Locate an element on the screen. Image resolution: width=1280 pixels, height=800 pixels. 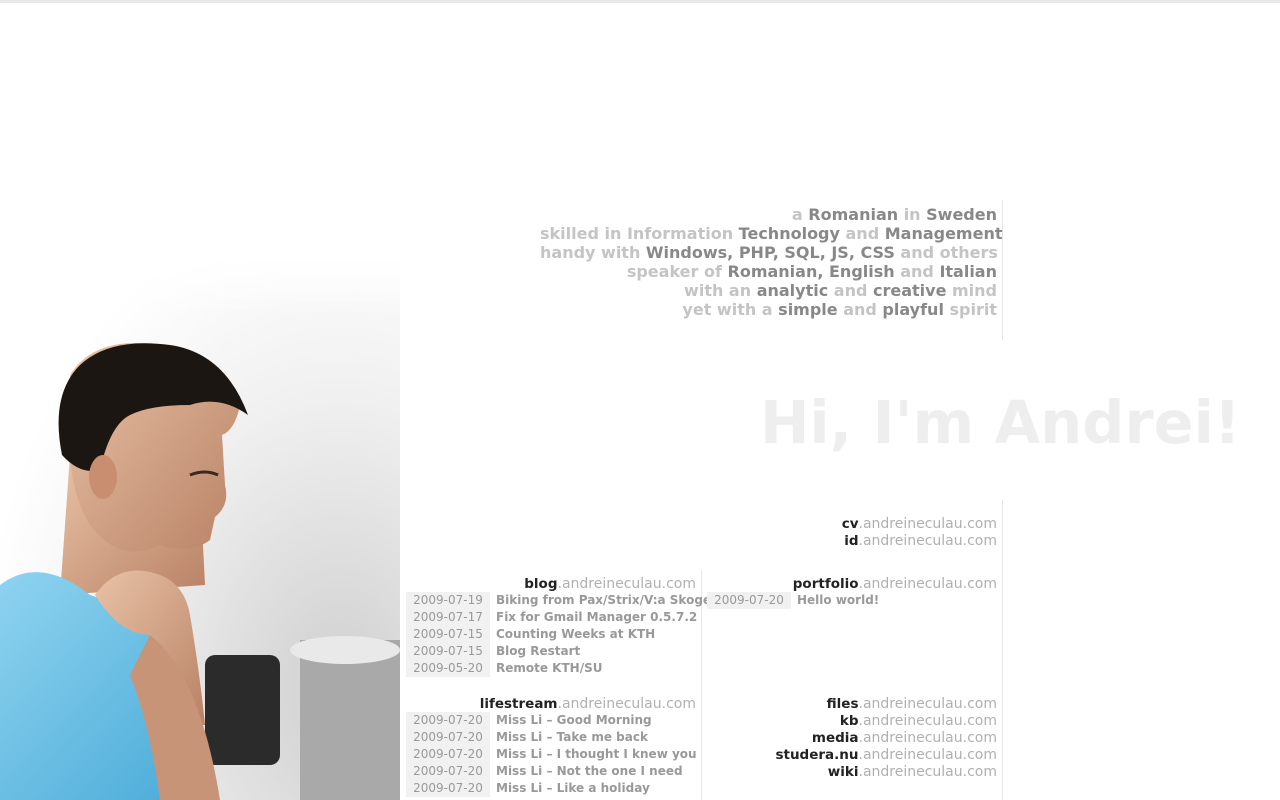
post-title-link: Miss Li – Not the one I need is located at coordinates (589, 771).